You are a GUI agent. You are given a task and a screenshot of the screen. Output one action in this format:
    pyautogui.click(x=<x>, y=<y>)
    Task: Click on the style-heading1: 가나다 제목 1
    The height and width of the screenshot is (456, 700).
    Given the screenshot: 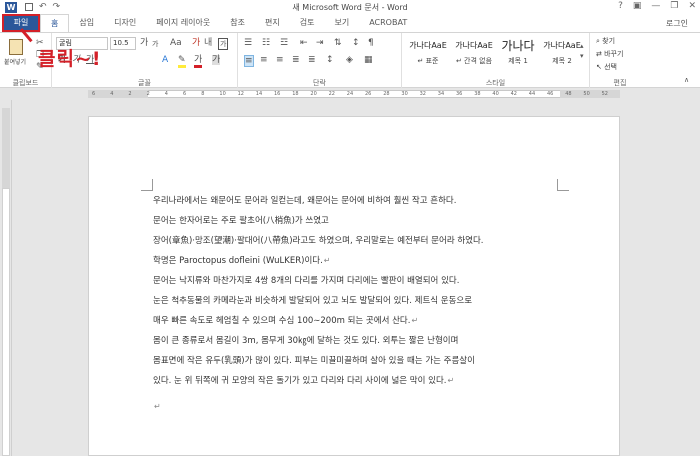 What is the action you would take?
    pyautogui.click(x=518, y=54)
    